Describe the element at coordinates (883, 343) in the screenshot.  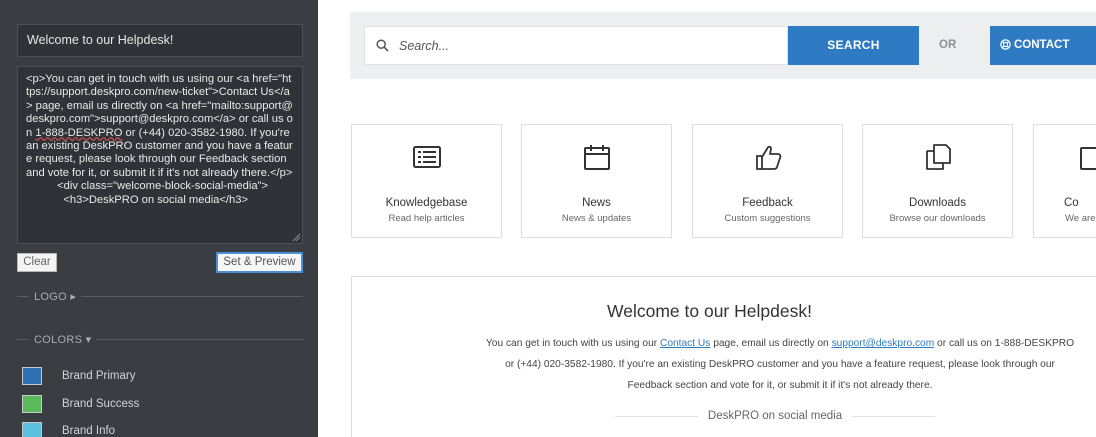
I see `support-email-link: support@deskpro.com` at that location.